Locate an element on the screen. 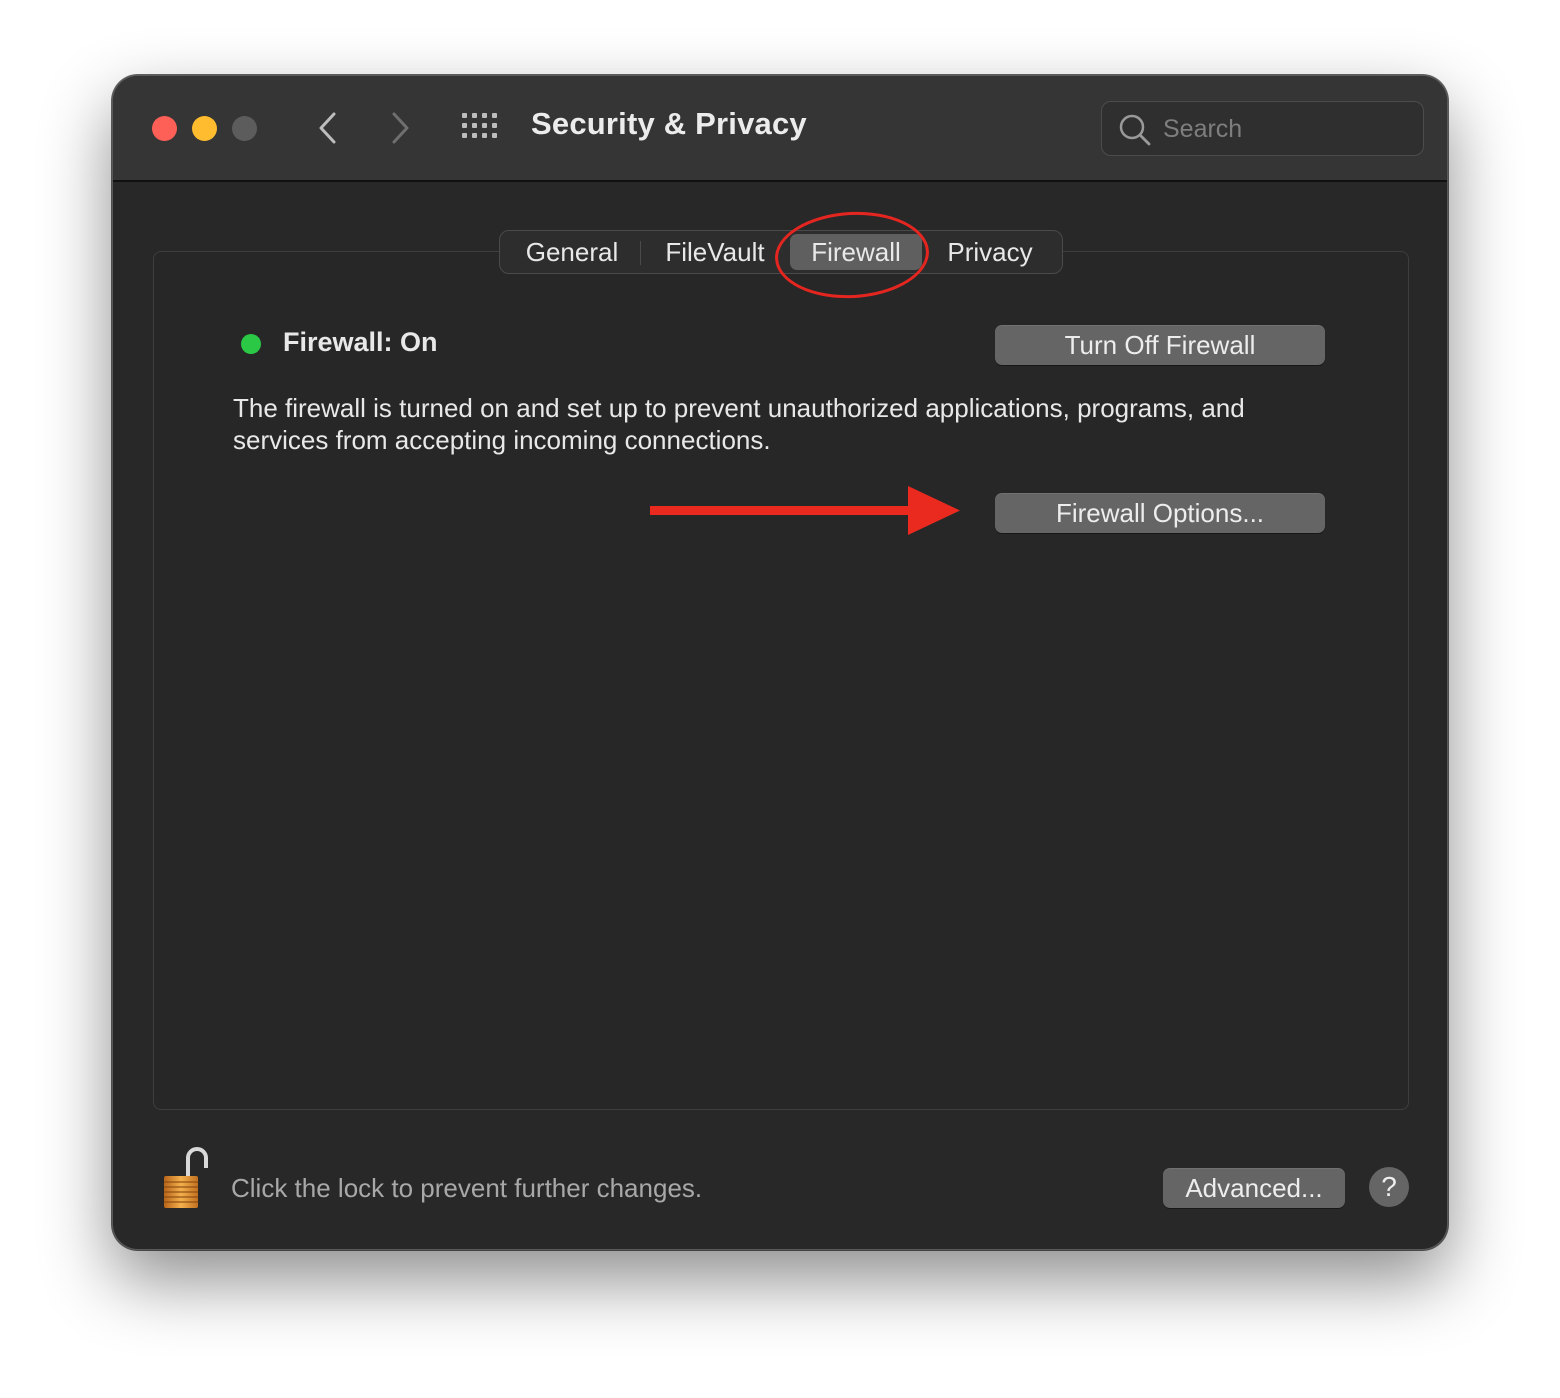 Image resolution: width=1560 pixels, height=1398 pixels. search-field: Search is located at coordinates (1262, 128).